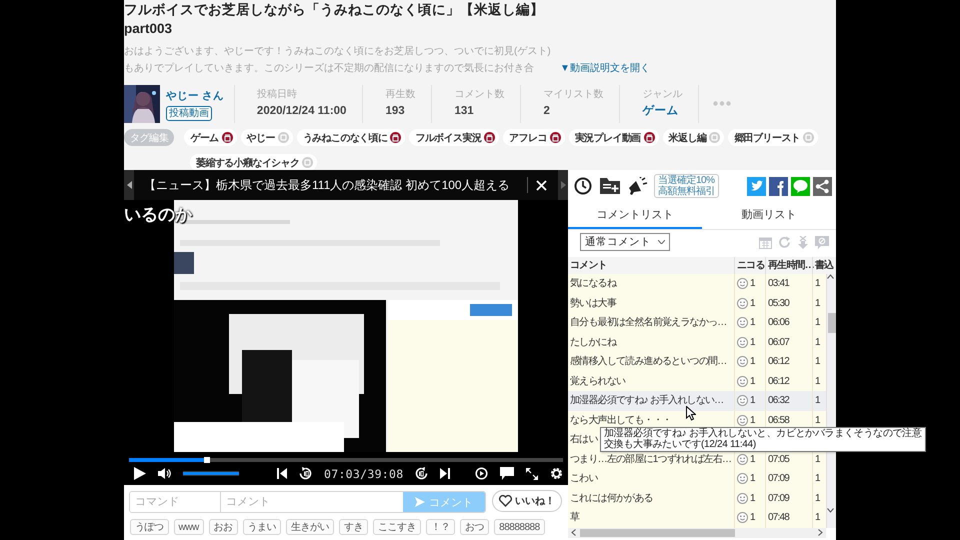 The width and height of the screenshot is (960, 540). Describe the element at coordinates (142, 104) in the screenshot. I see `avatar` at that location.